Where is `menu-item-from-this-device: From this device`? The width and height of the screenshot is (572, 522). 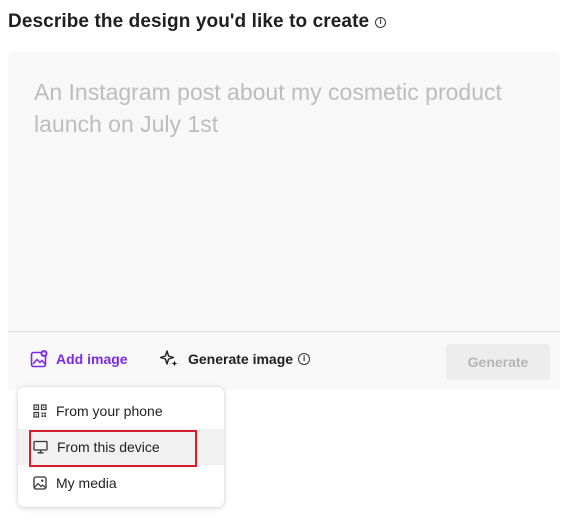 menu-item-from-this-device: From this device is located at coordinates (121, 447).